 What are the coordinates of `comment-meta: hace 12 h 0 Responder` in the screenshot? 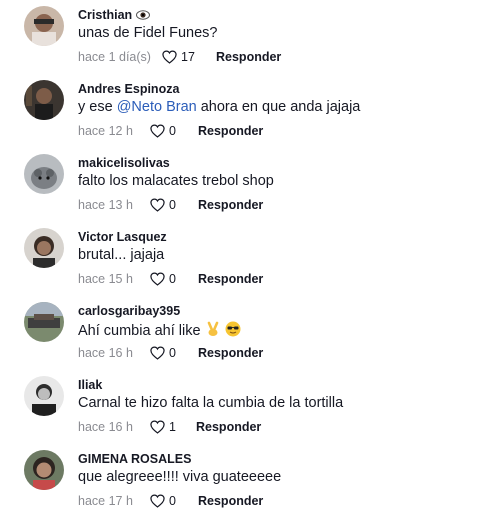 It's located at (170, 131).